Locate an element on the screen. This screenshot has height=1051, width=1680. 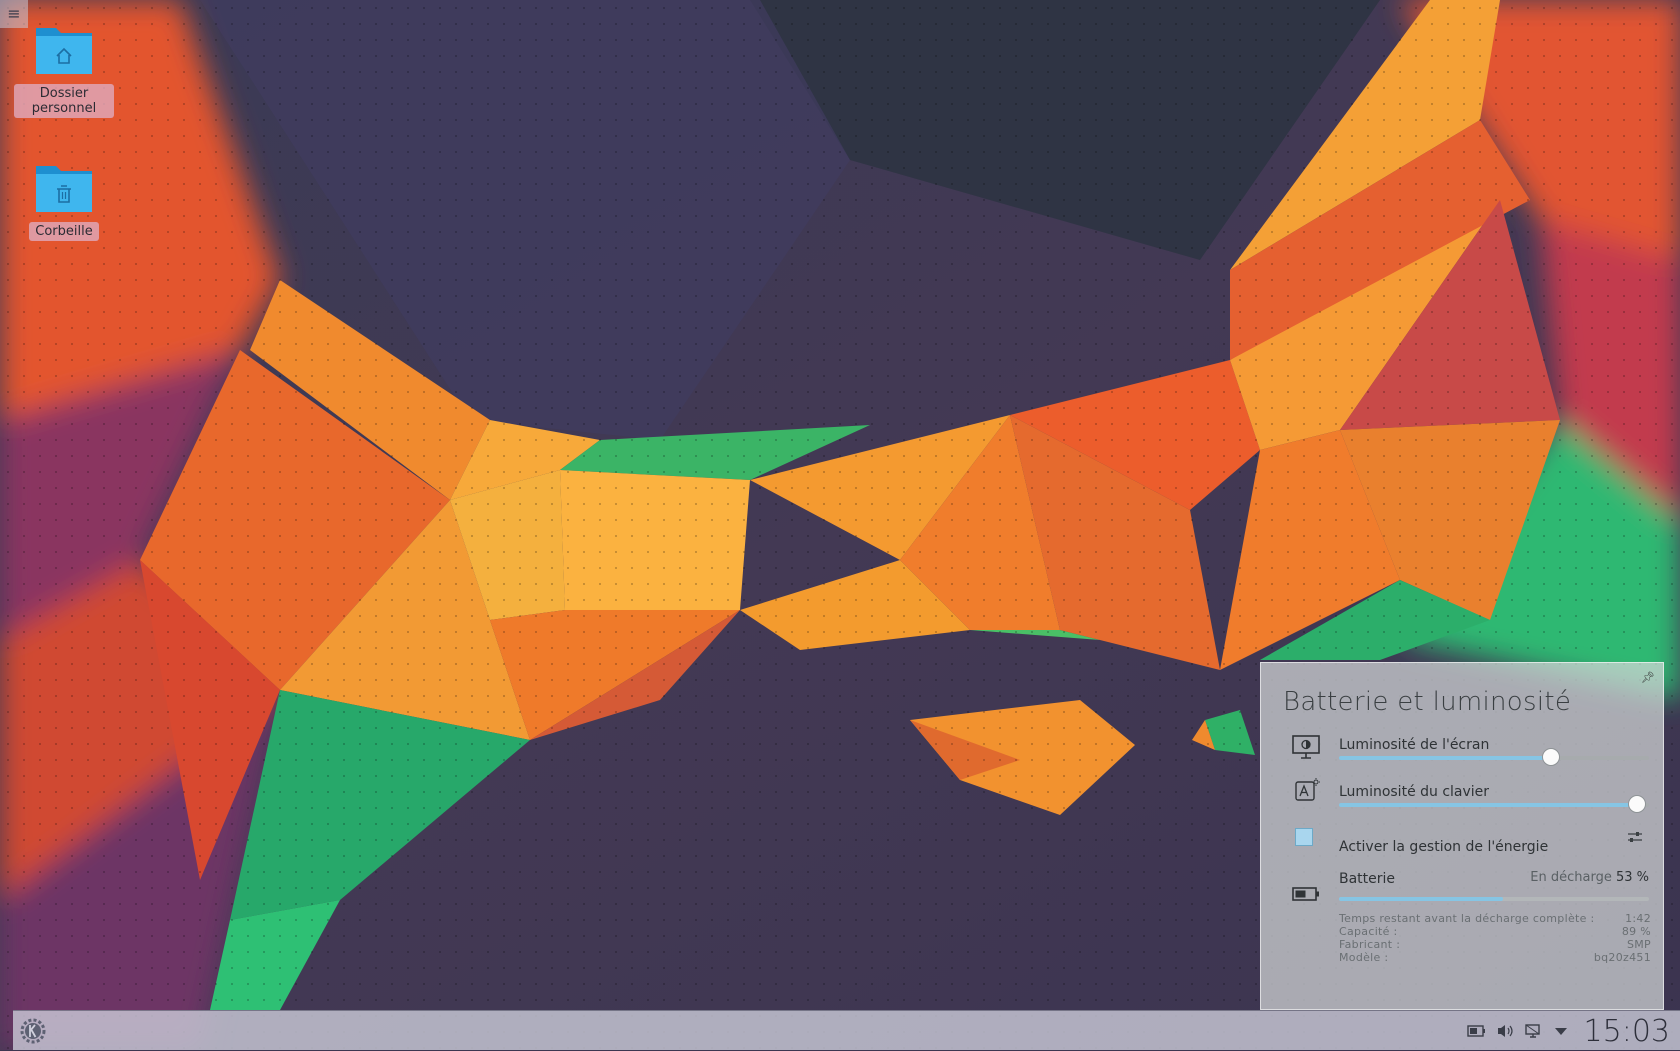
detail-value: 1:42 is located at coordinates (1638, 918).